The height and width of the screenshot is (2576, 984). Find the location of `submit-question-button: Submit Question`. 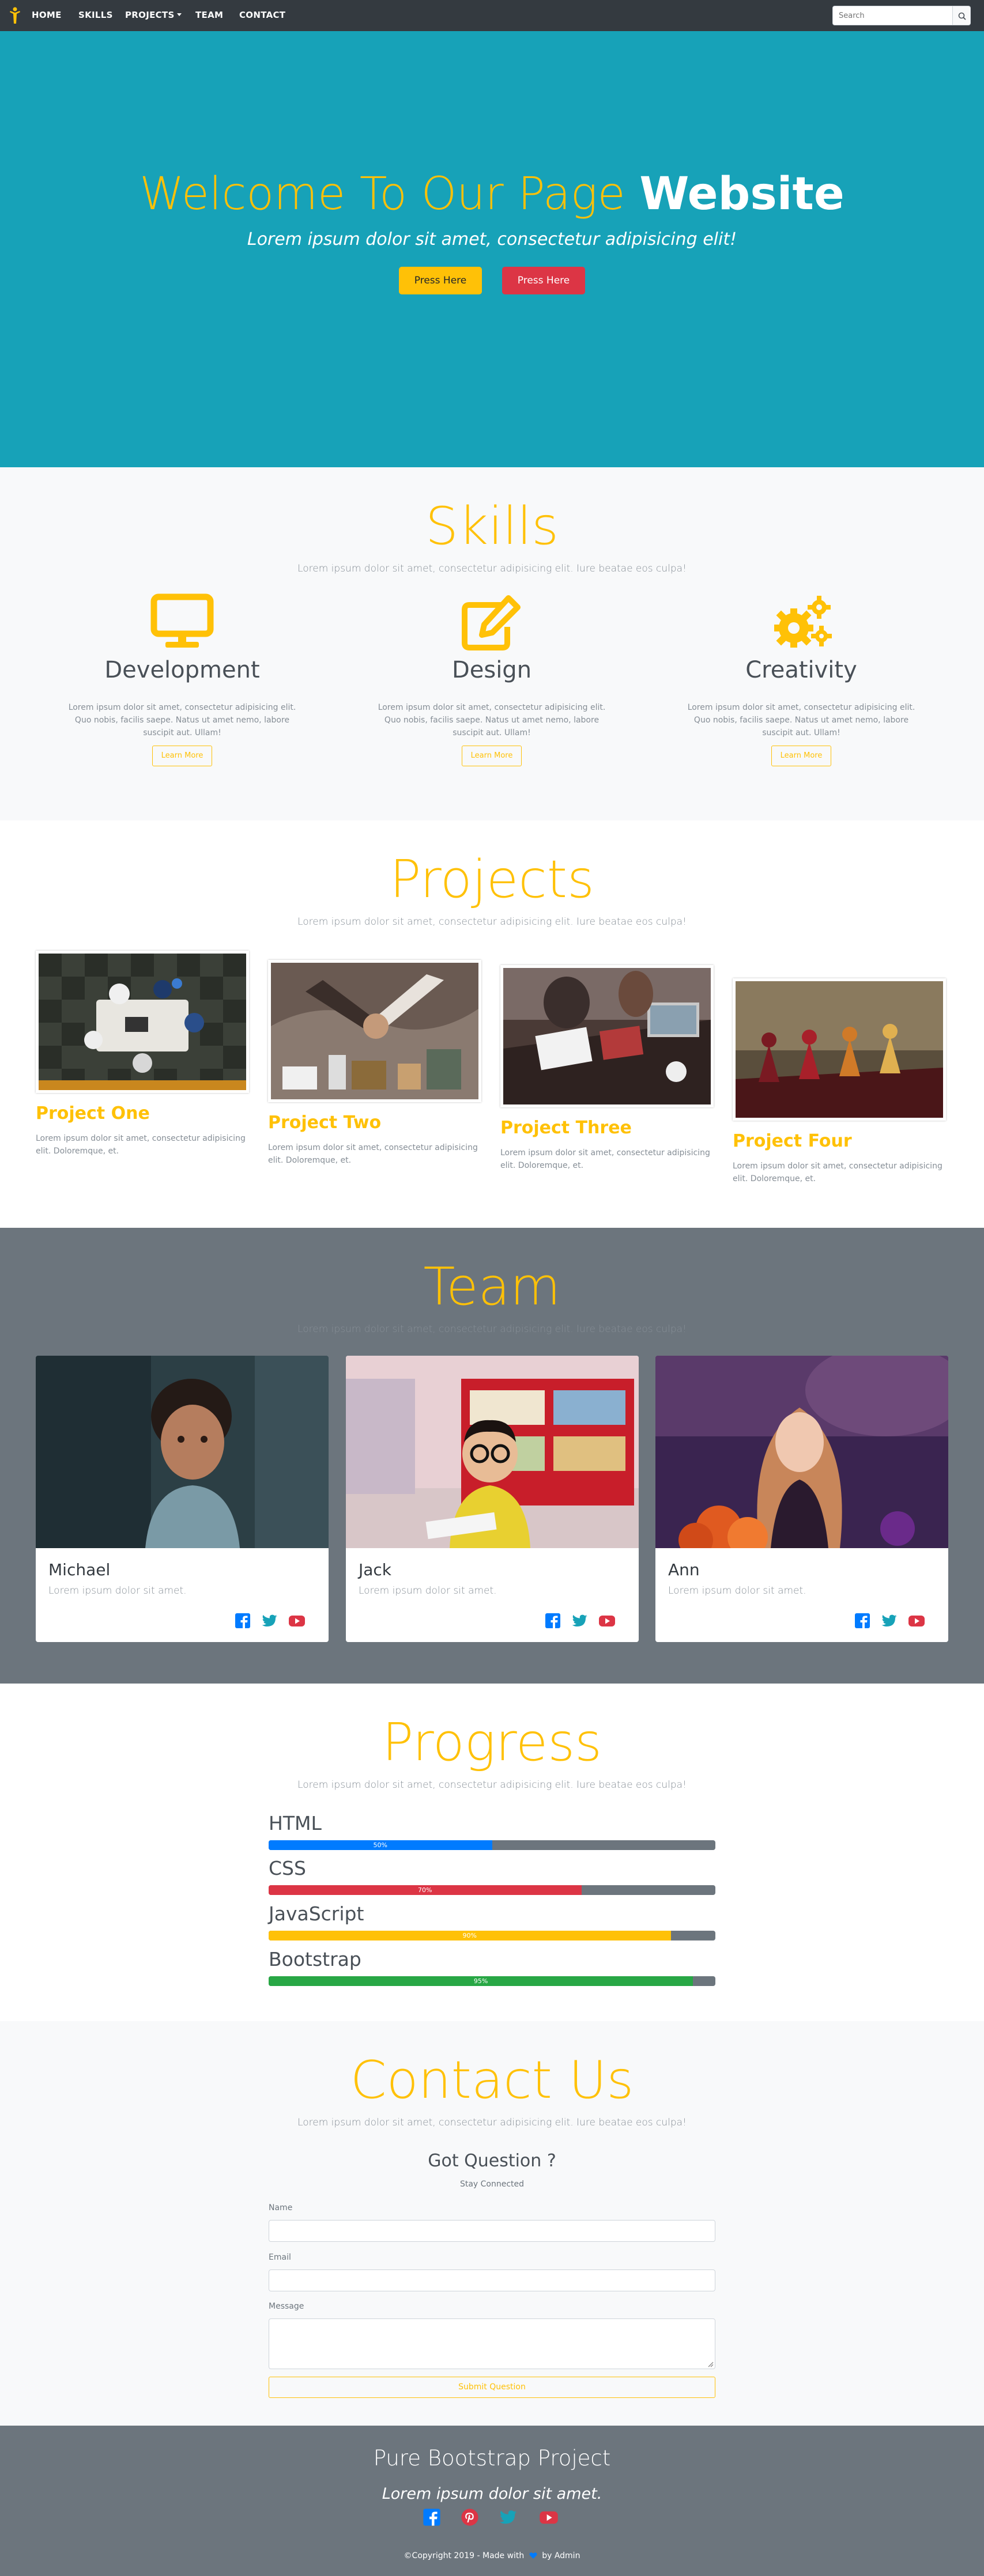

submit-question-button: Submit Question is located at coordinates (492, 2387).